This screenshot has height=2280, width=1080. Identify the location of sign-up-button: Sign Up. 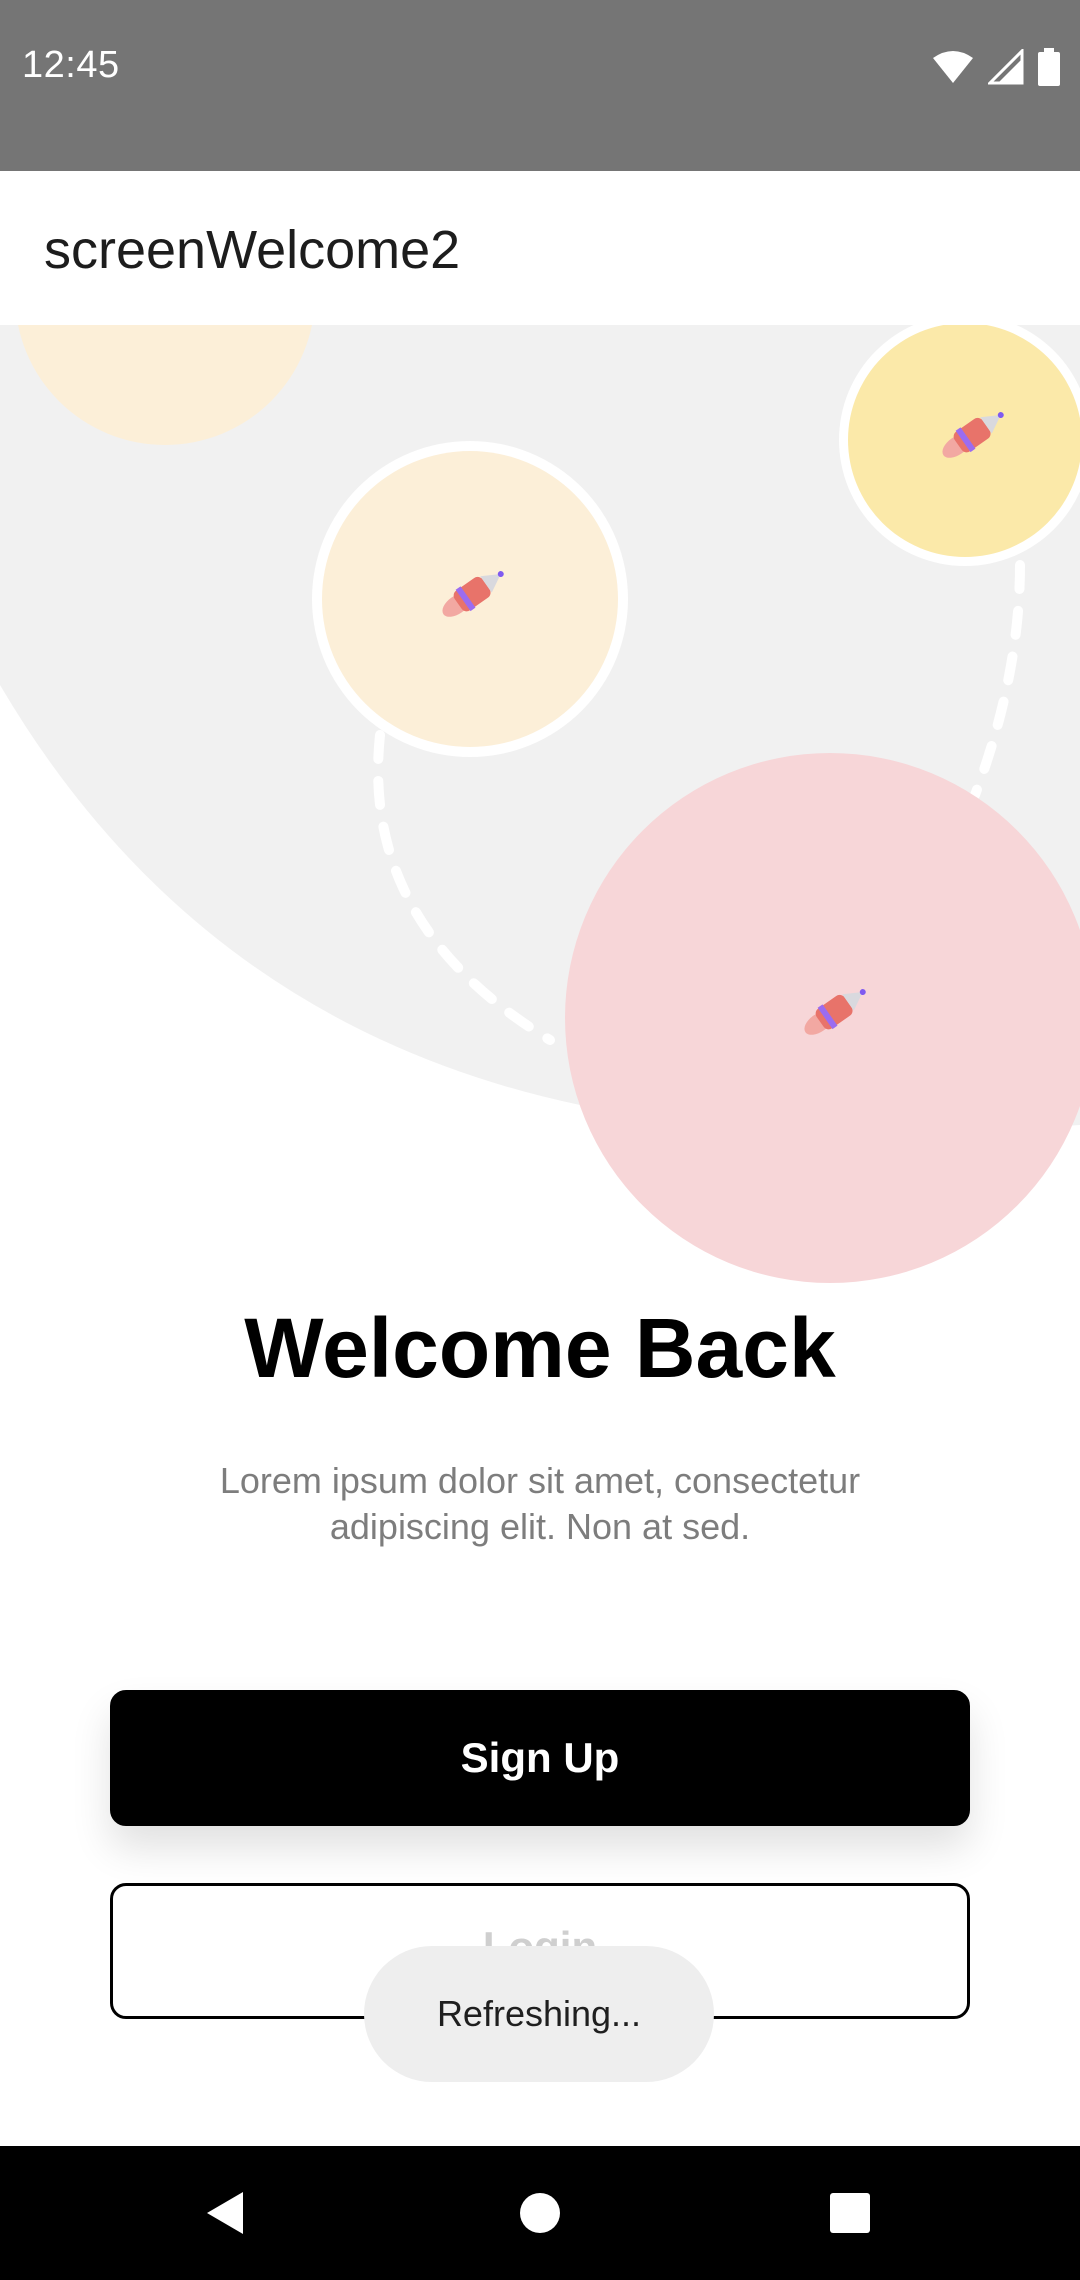
(540, 1758).